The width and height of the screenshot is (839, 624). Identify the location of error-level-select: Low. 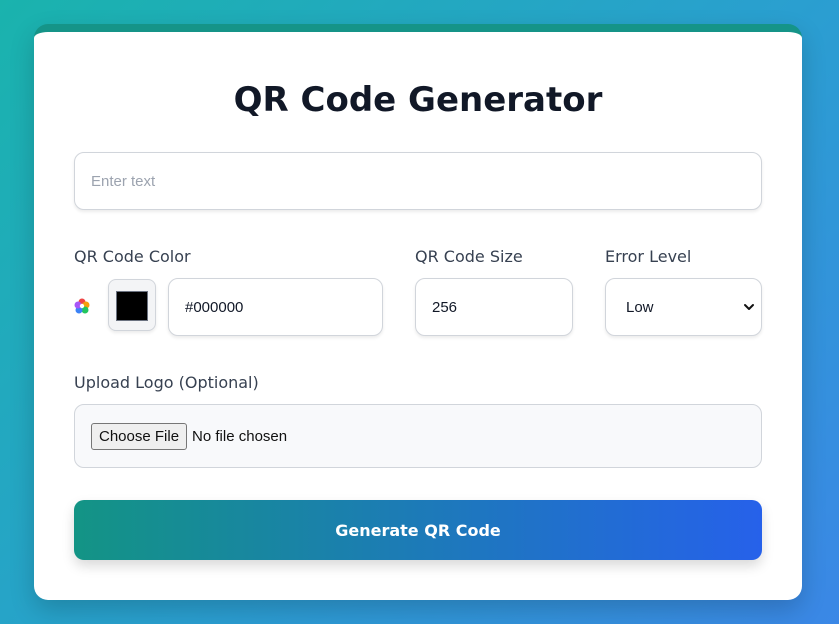
(683, 307).